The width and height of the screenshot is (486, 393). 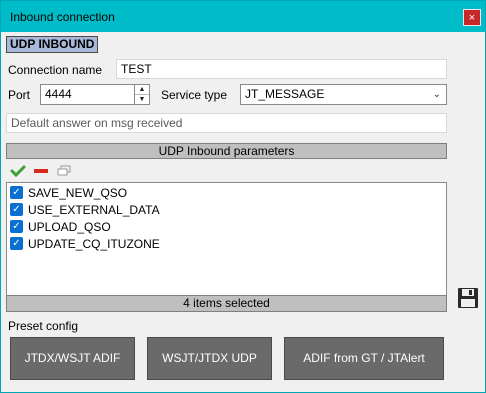 I want to click on selection-status: 4 items selected, so click(x=226, y=303).